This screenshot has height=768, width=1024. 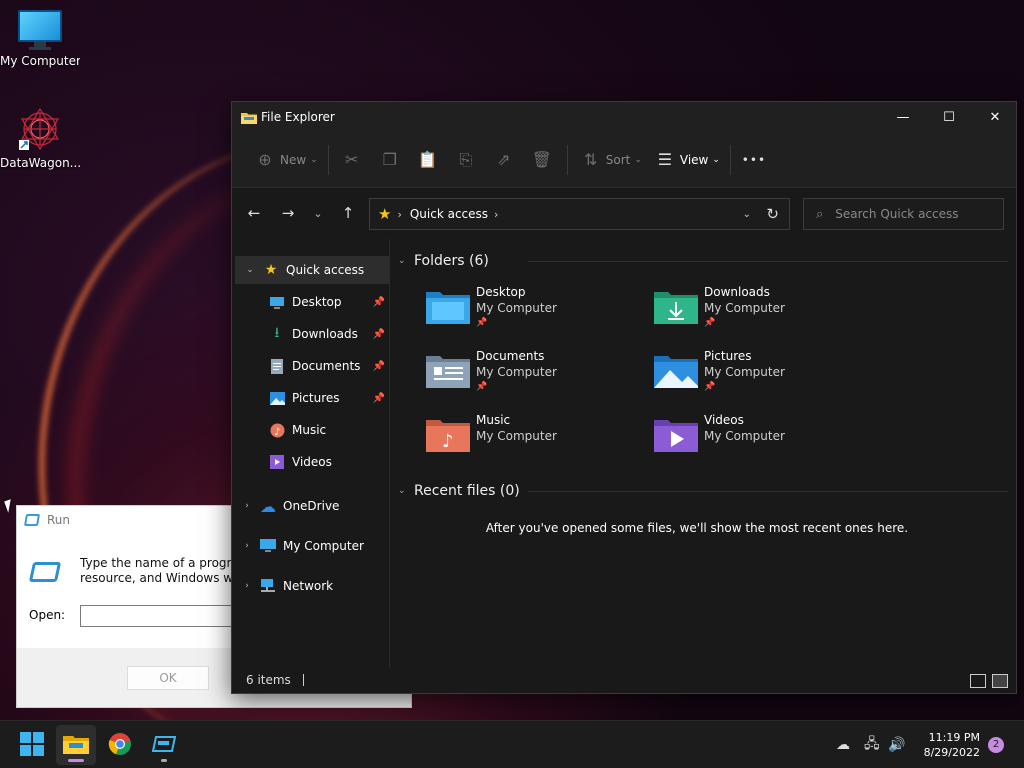 What do you see at coordinates (168, 678) in the screenshot?
I see `run-ok-button: OK` at bounding box center [168, 678].